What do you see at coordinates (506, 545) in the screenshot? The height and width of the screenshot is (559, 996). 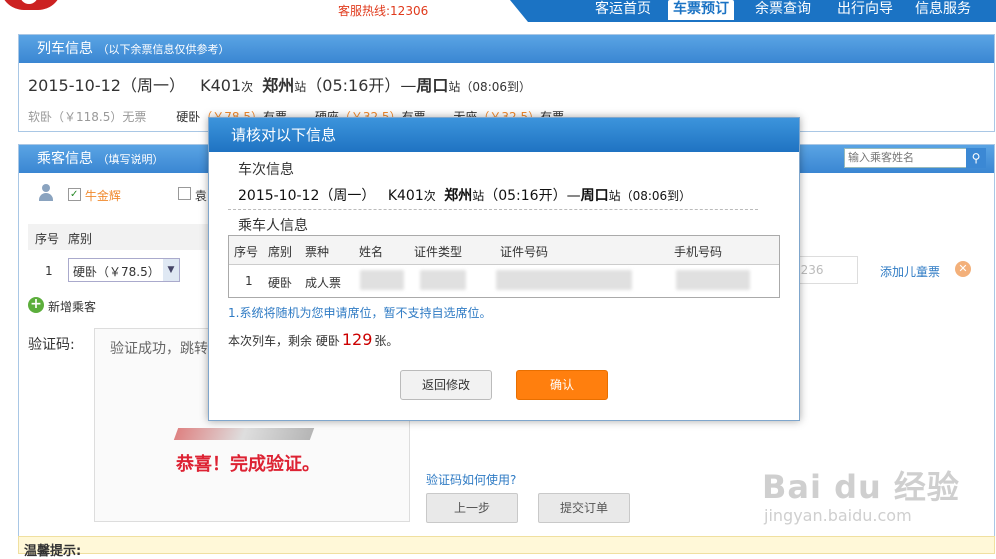 I see `tips-bar` at bounding box center [506, 545].